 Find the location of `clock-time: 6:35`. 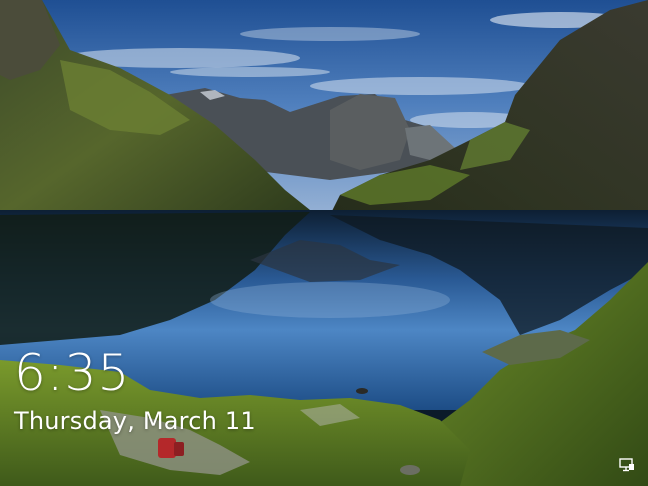

clock-time: 6:35 is located at coordinates (72, 373).